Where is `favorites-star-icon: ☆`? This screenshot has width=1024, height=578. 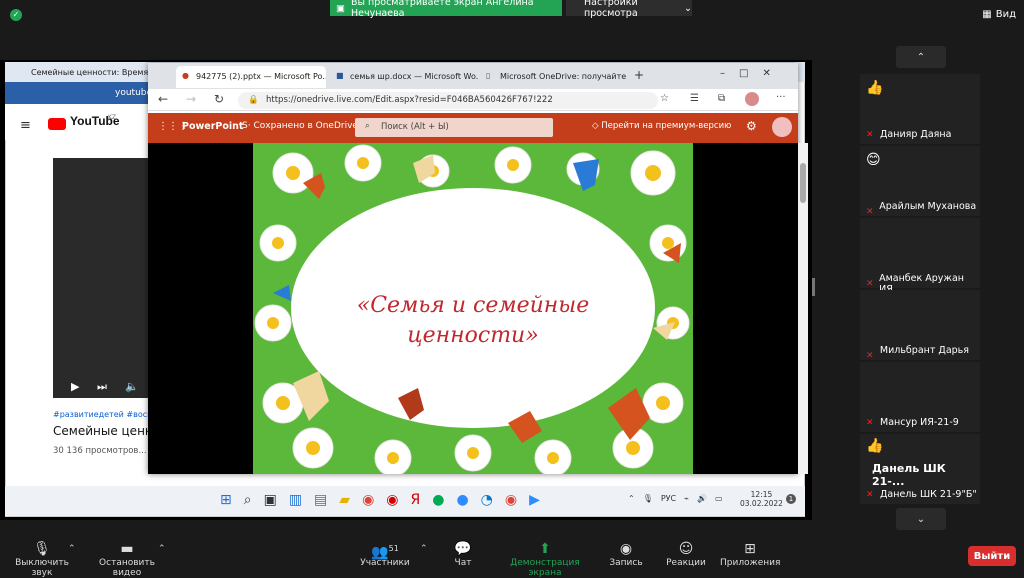
favorites-star-icon: ☆ is located at coordinates (664, 98).